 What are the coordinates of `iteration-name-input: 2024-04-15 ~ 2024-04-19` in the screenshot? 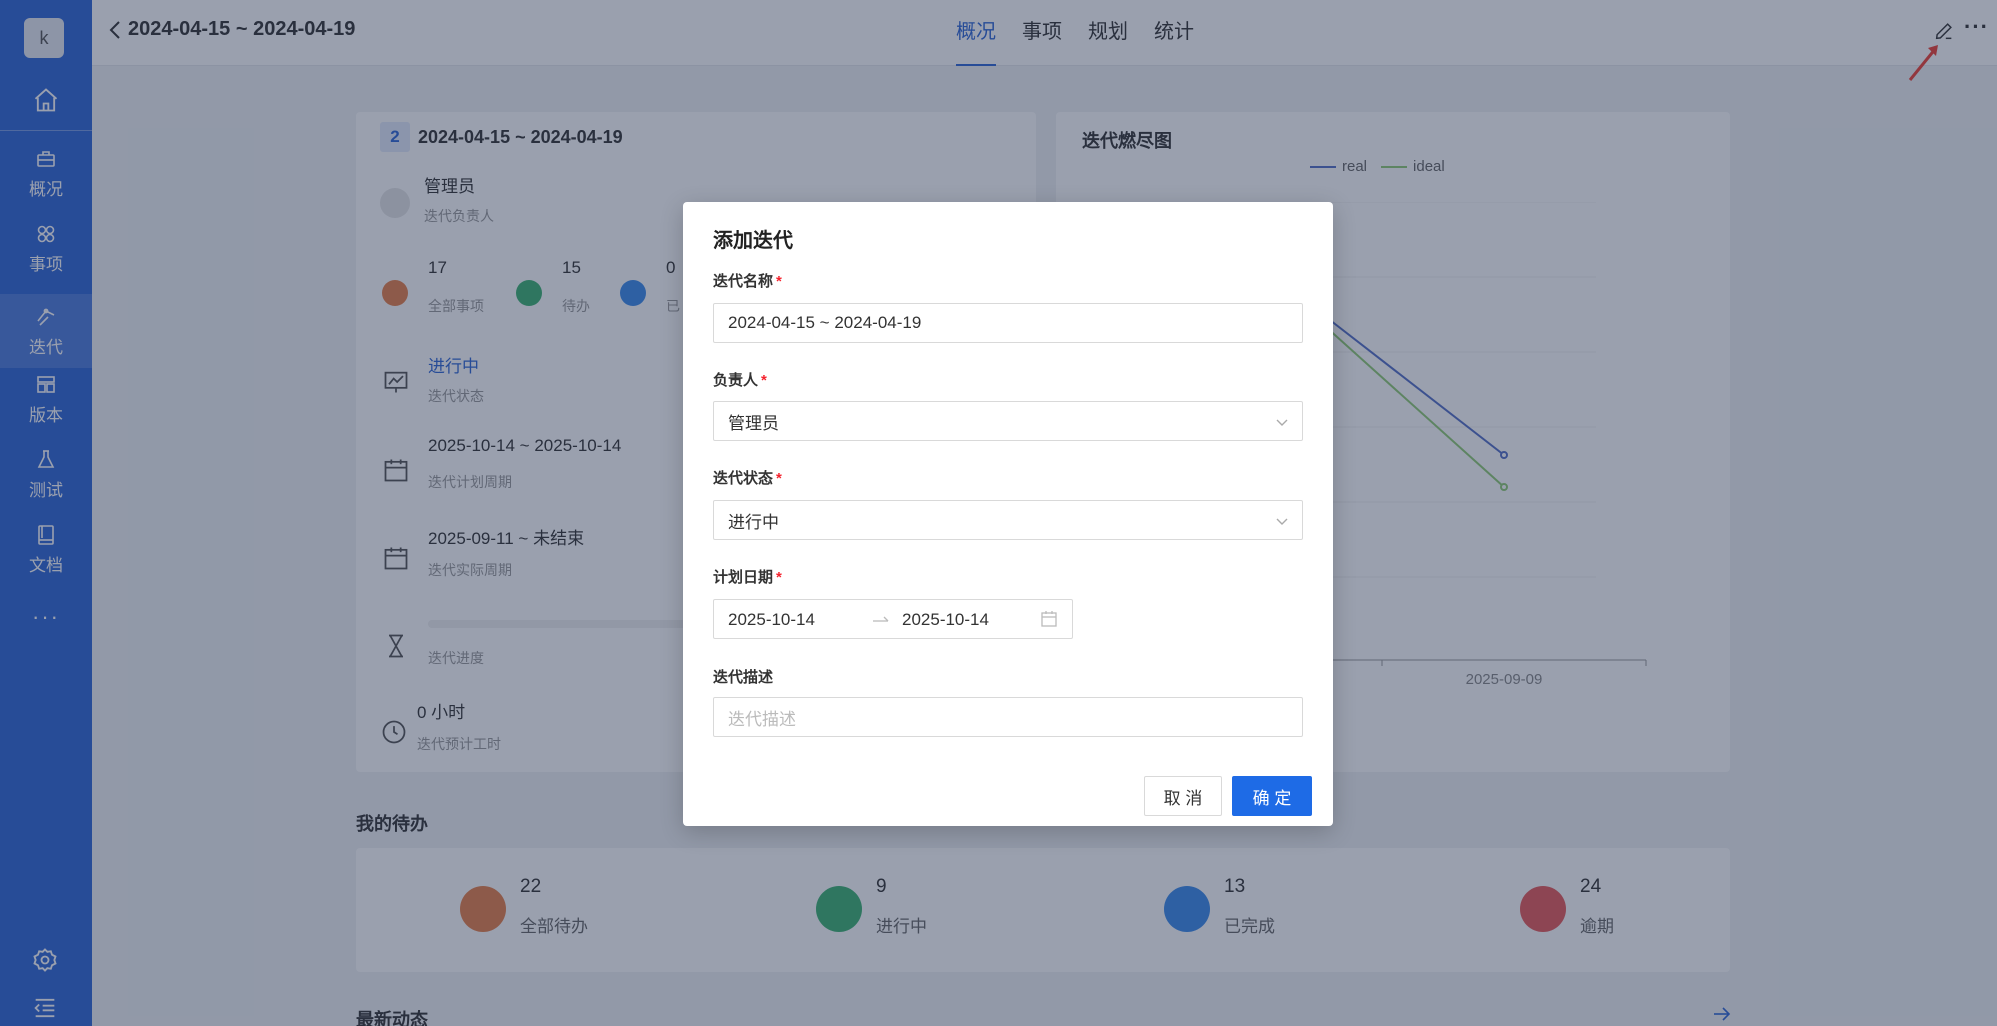 It's located at (1008, 323).